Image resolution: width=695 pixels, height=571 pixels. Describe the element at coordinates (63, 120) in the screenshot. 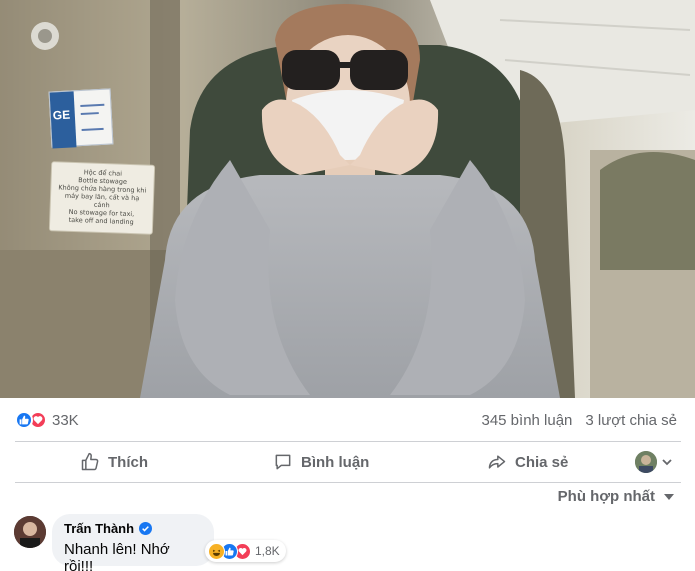

I see `boarding-pass-text: GE` at that location.